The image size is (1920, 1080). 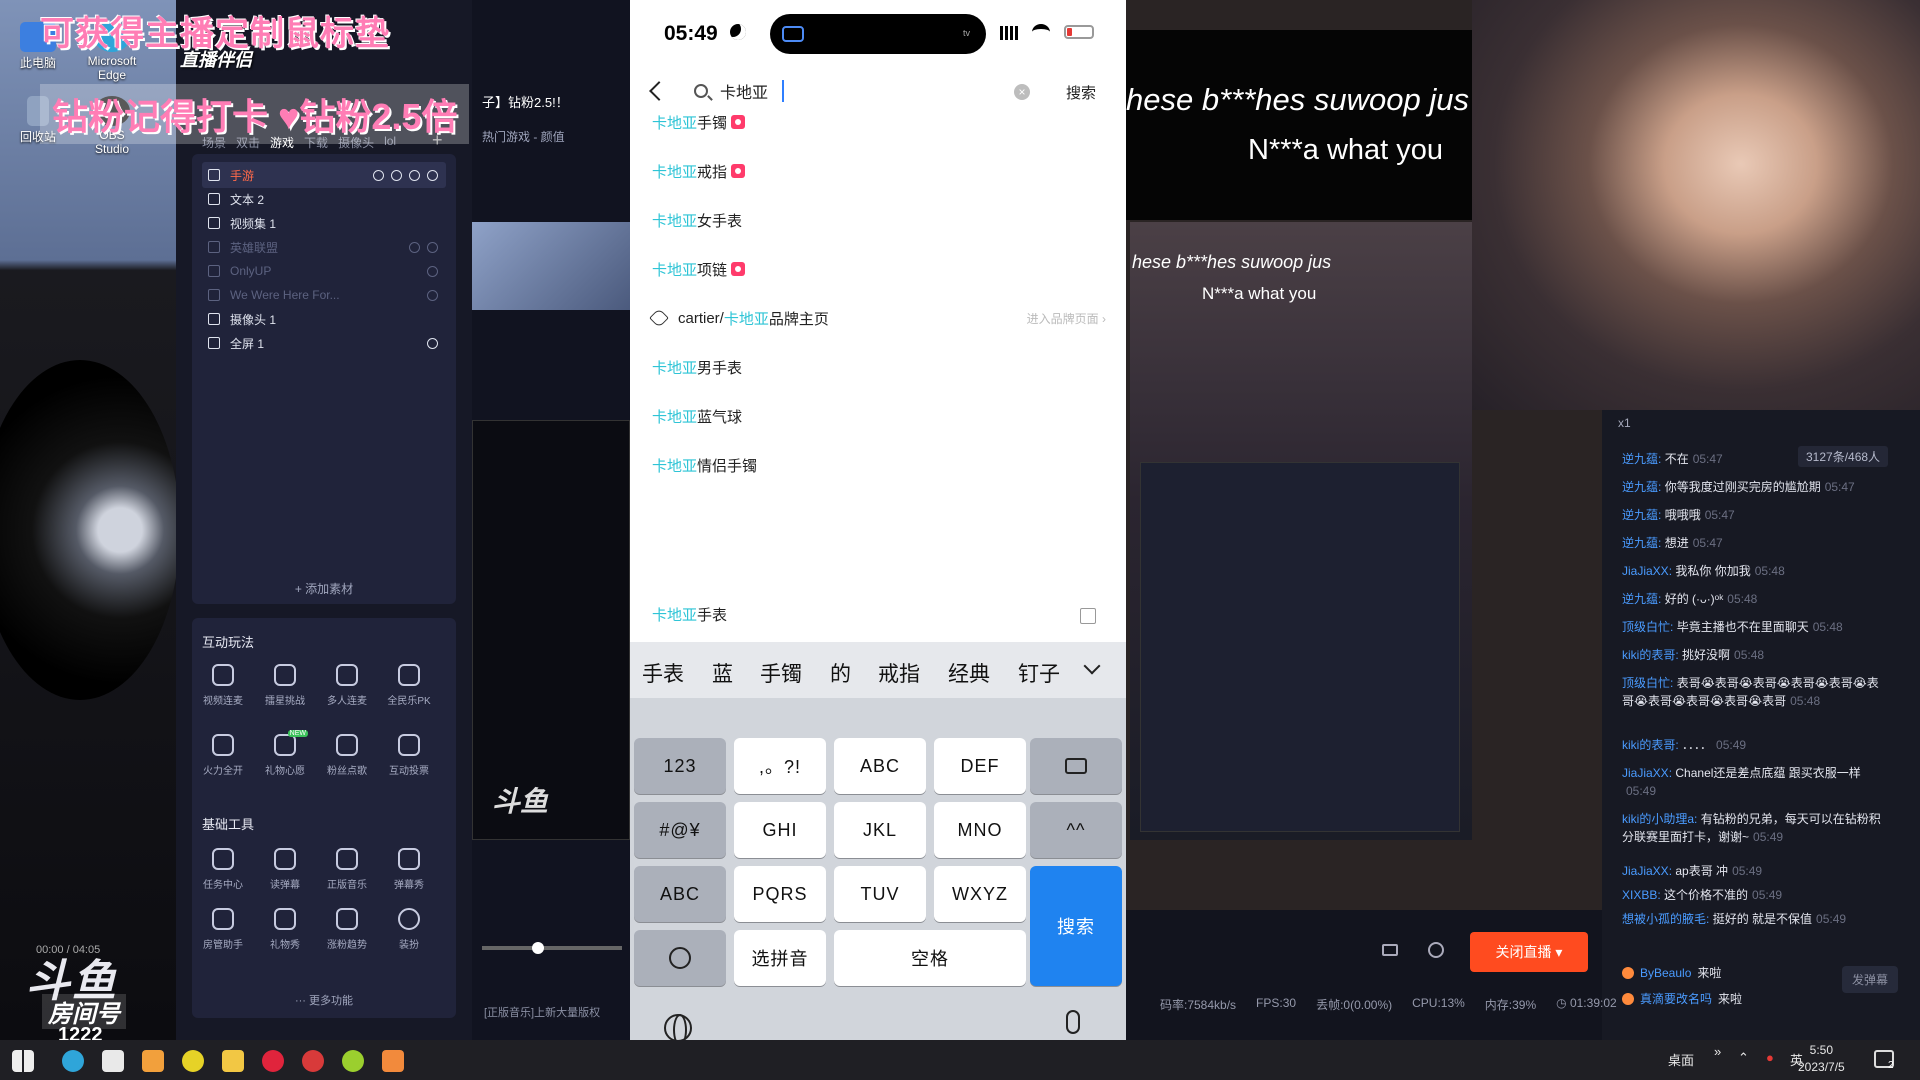 I want to click on tool-decor: 装扮, so click(x=409, y=929).